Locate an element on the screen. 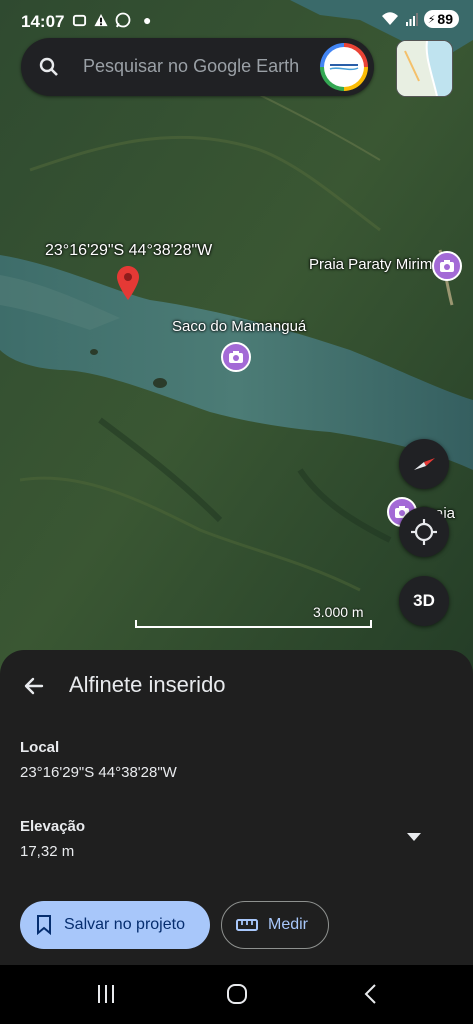  bookmark-icon is located at coordinates (44, 925).